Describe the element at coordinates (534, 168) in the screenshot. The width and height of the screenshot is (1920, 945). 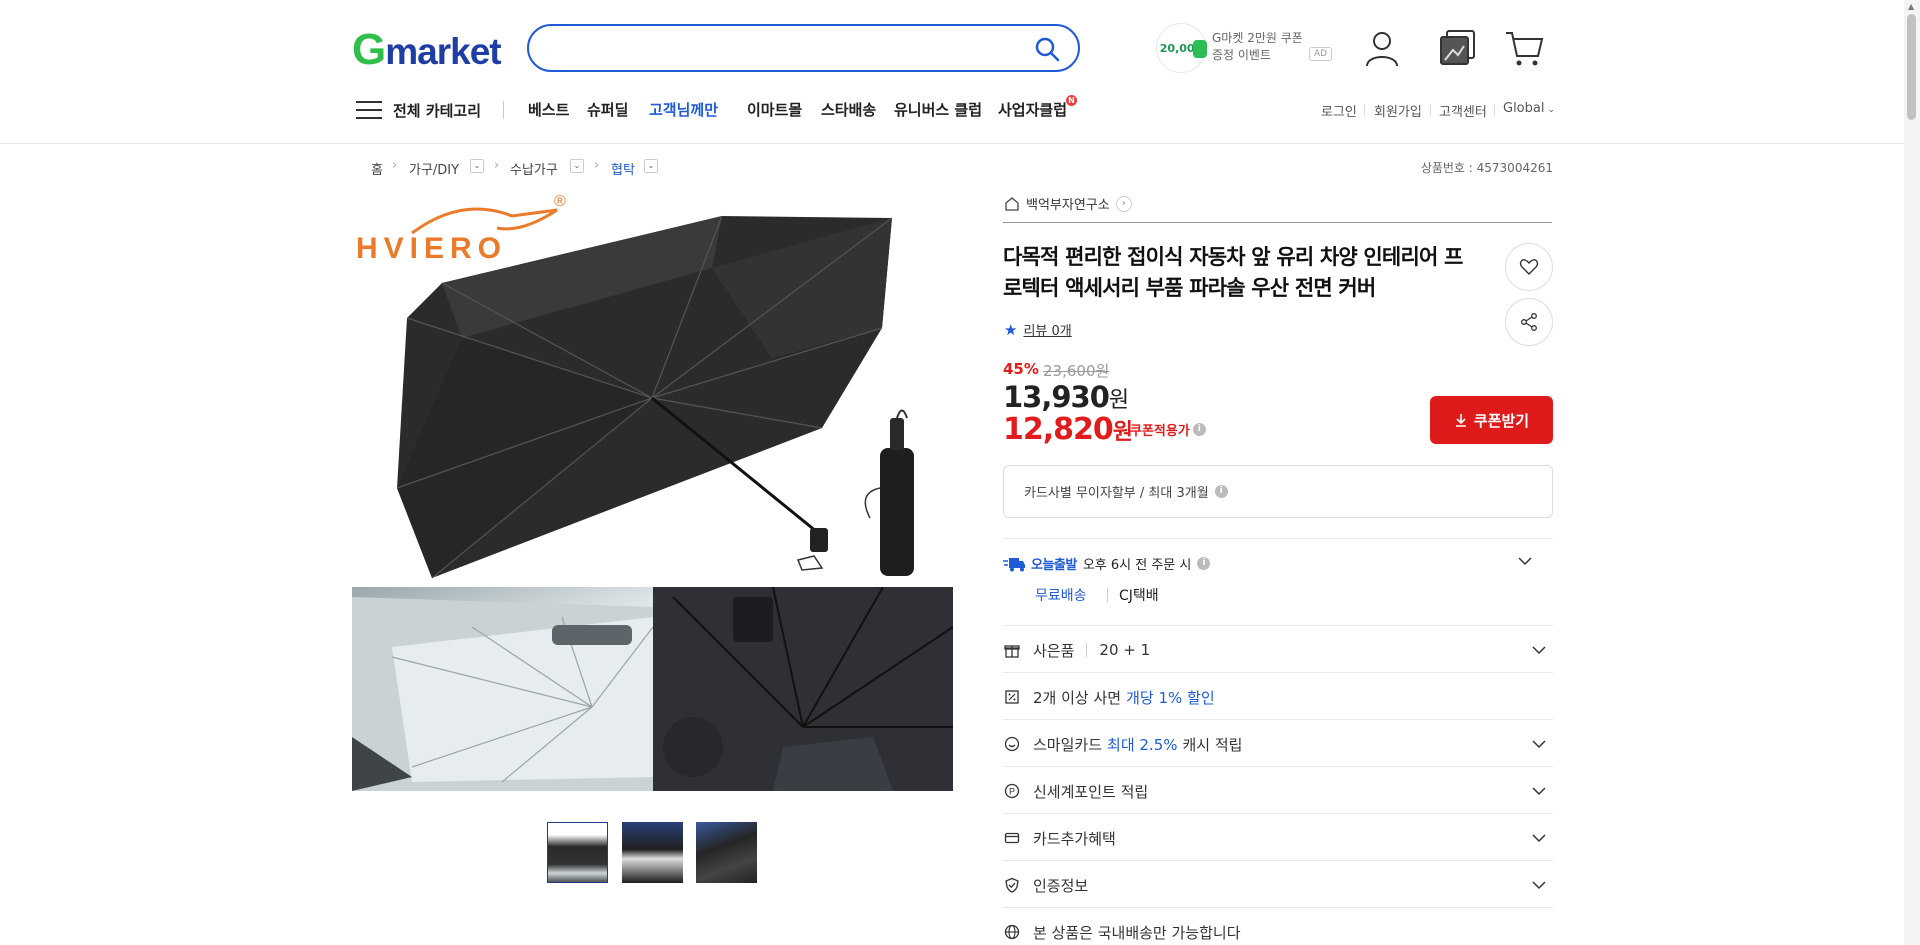
I see `breadcrumb-category-2: 수납가구` at that location.